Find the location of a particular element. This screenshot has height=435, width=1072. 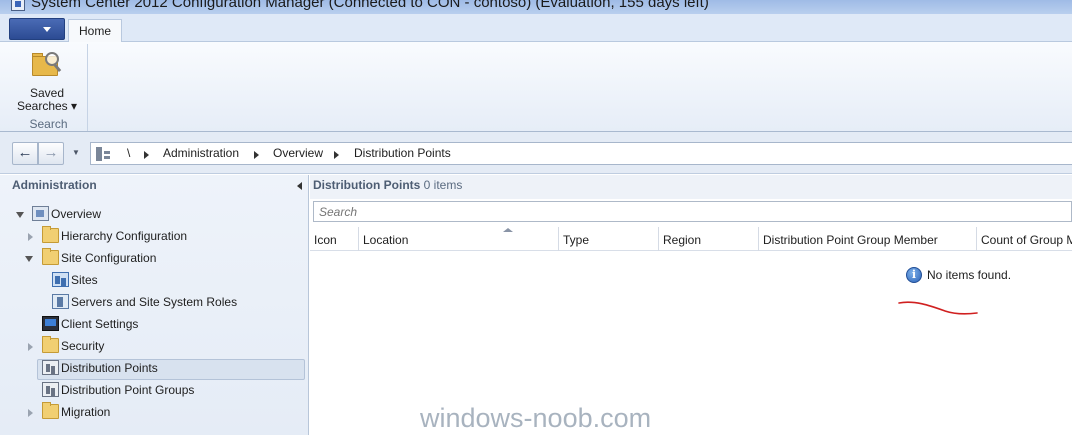

column-header-type: Type is located at coordinates (609, 239).